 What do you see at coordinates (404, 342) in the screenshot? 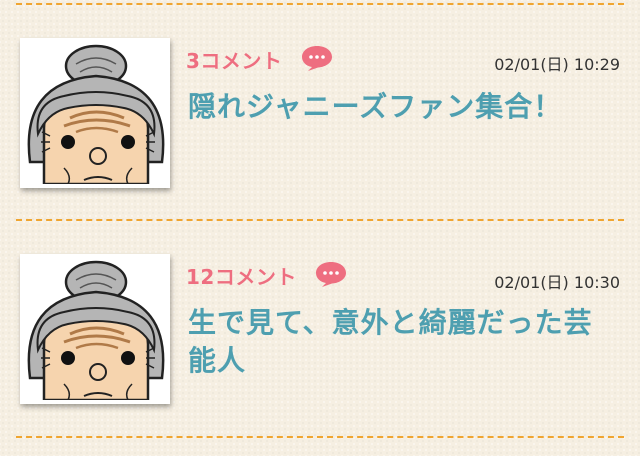
I see `post-title: 生で見て、意外と綺麗だった芸能人` at bounding box center [404, 342].